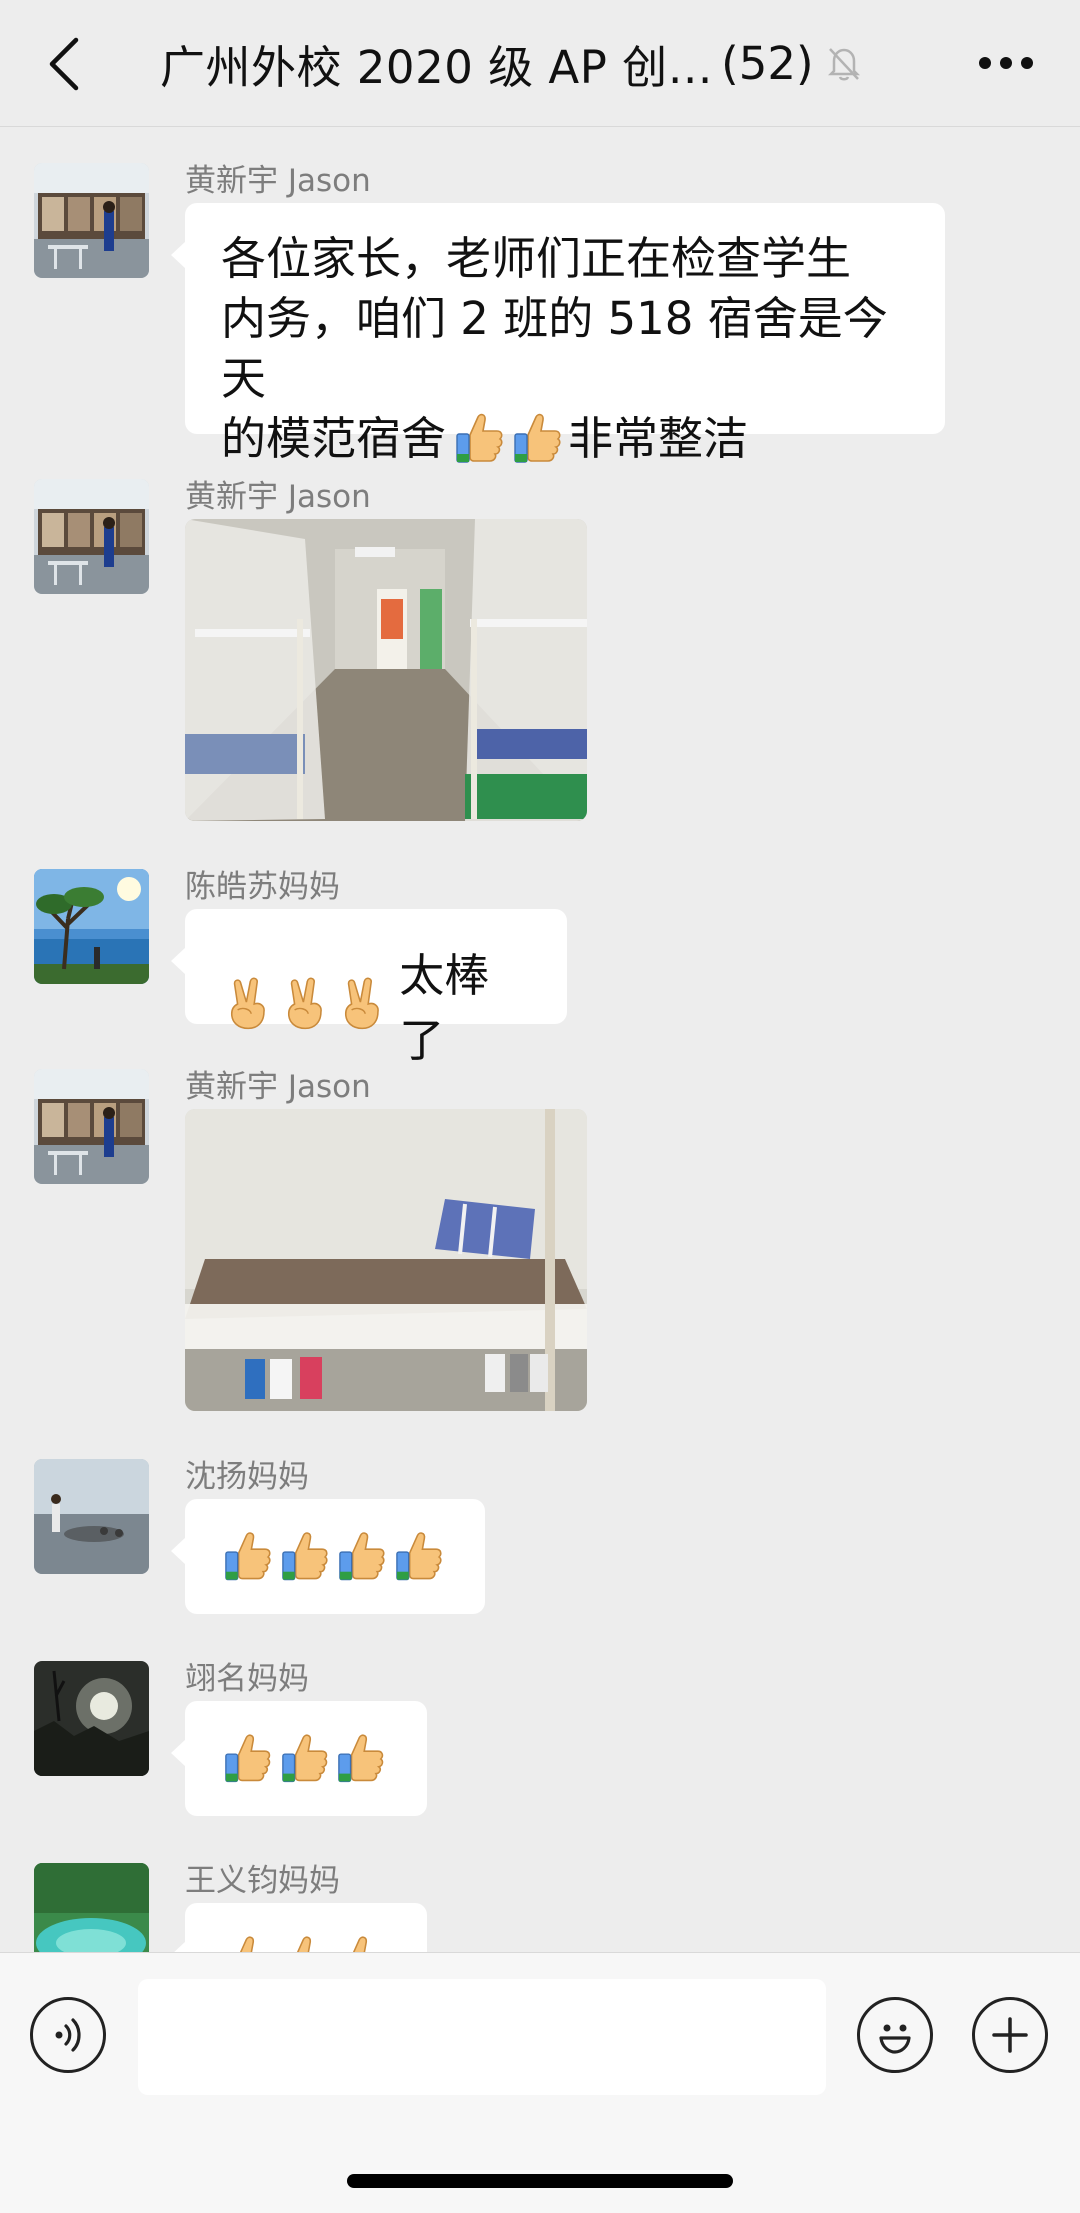  Describe the element at coordinates (895, 2039) in the screenshot. I see `smiley-icon` at that location.